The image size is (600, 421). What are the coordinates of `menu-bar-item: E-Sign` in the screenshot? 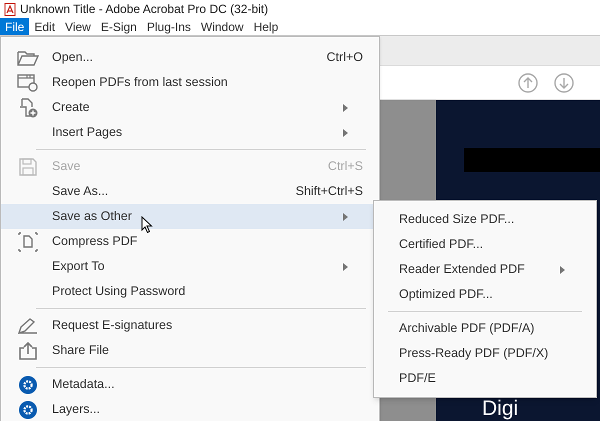 It's located at (119, 26).